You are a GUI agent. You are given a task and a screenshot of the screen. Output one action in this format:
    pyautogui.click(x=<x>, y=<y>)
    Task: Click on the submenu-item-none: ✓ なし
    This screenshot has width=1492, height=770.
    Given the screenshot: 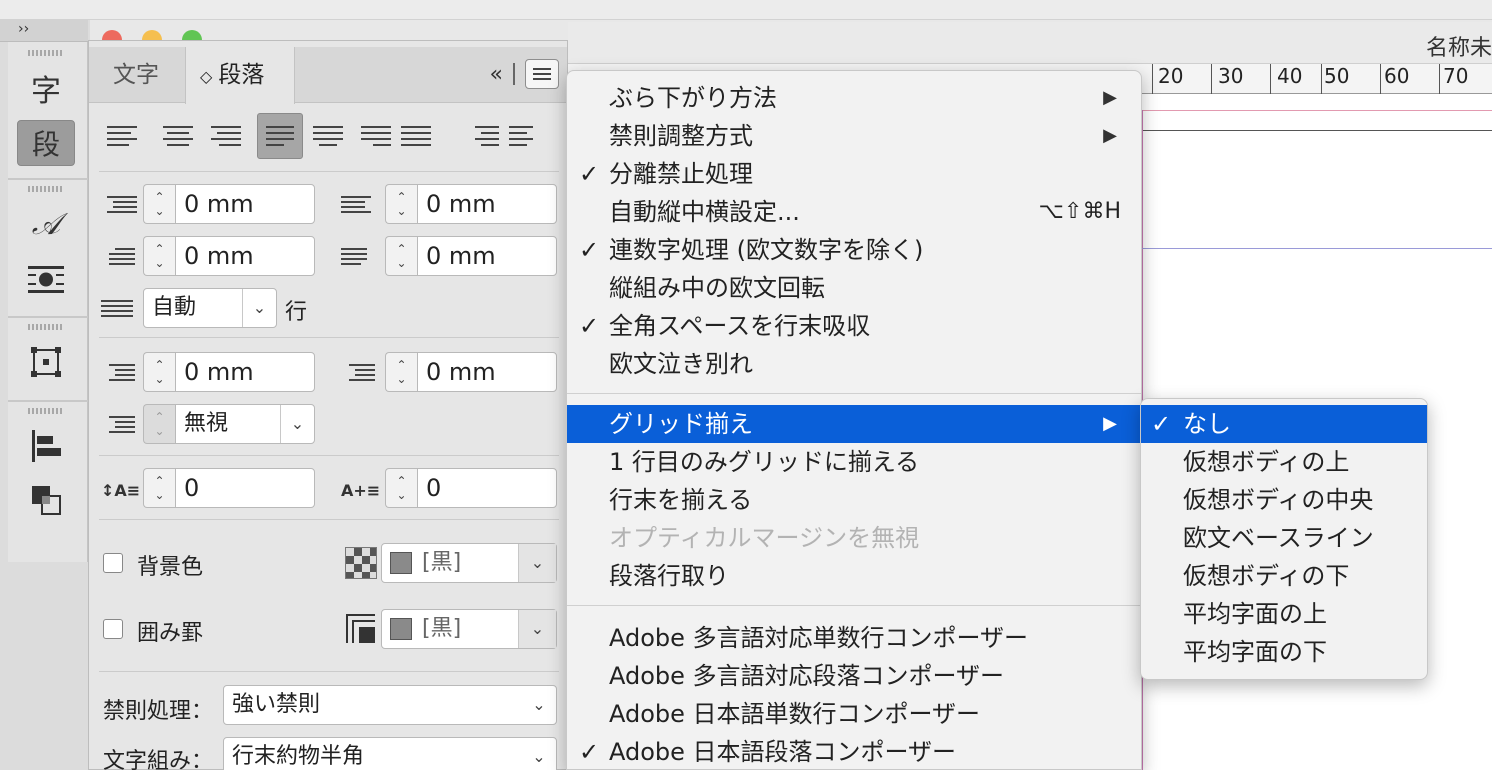 What is the action you would take?
    pyautogui.click(x=1284, y=424)
    